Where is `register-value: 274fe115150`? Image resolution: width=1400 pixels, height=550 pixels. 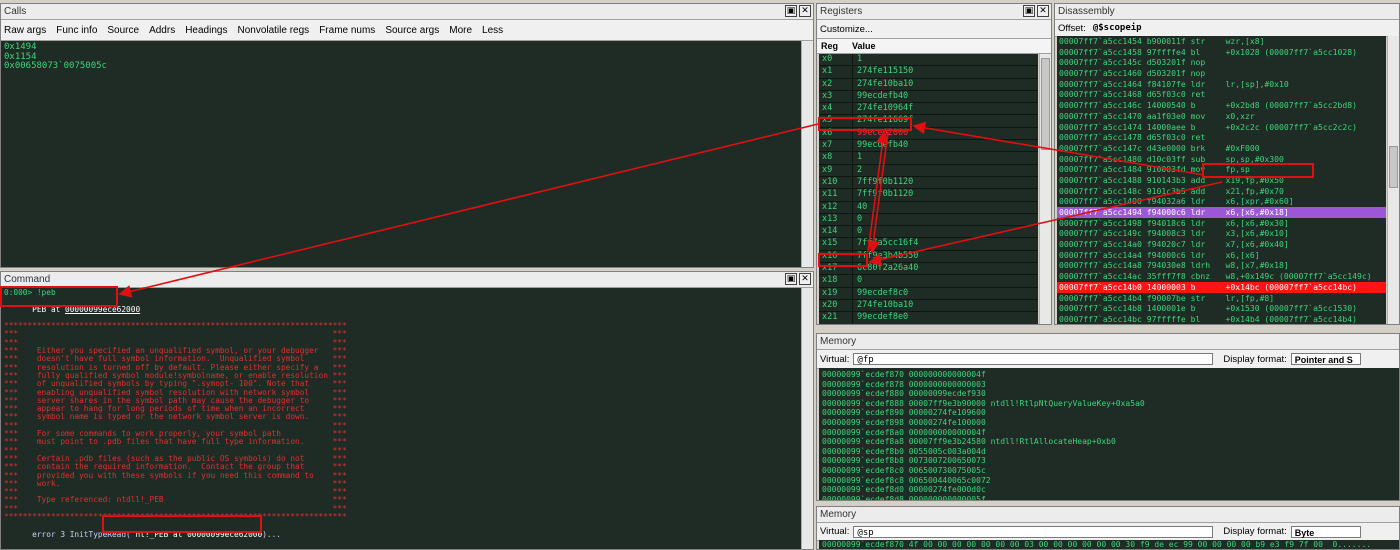 register-value: 274fe115150 is located at coordinates (945, 72).